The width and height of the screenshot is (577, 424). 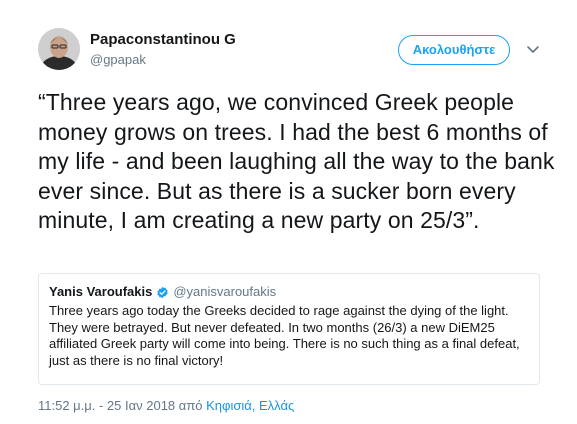 What do you see at coordinates (106, 405) in the screenshot?
I see `timestamp: 11:52 μ.μ. - 25 Ιαν 2018` at bounding box center [106, 405].